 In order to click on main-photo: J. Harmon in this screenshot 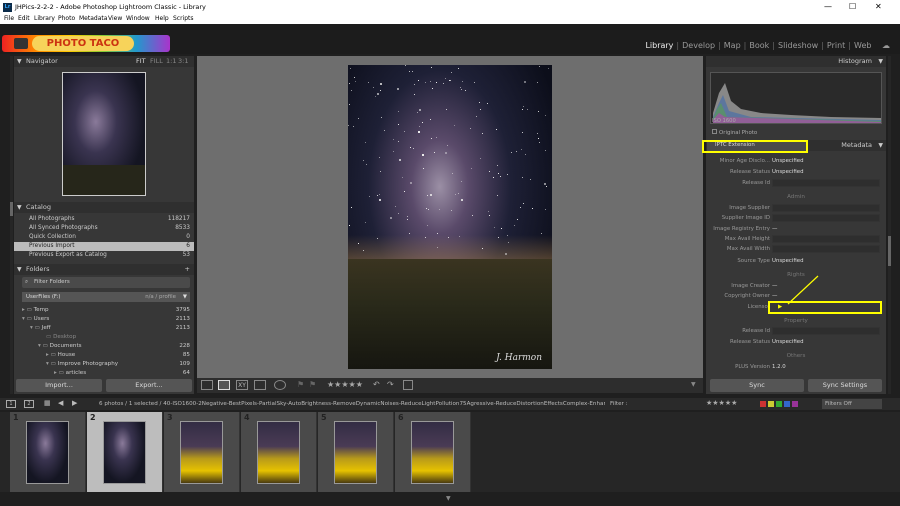, I will do `click(450, 217)`.